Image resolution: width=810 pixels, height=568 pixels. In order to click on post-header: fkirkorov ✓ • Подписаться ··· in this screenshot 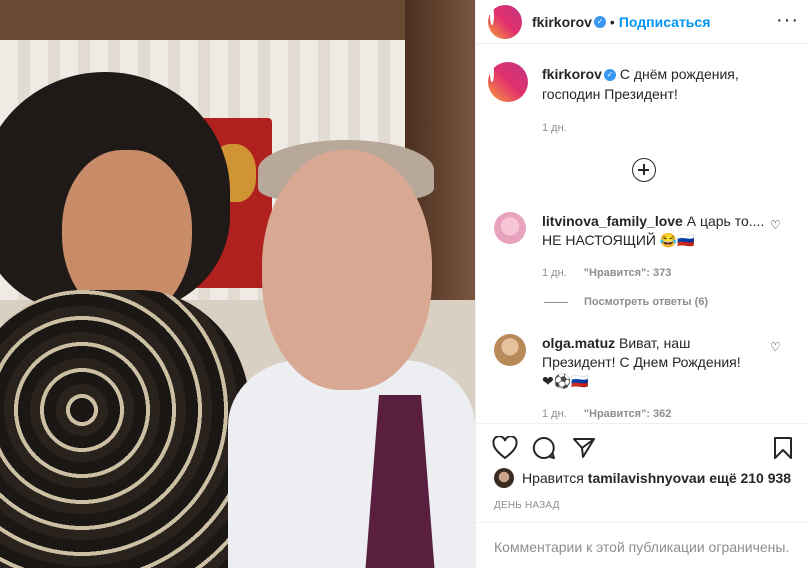, I will do `click(643, 22)`.